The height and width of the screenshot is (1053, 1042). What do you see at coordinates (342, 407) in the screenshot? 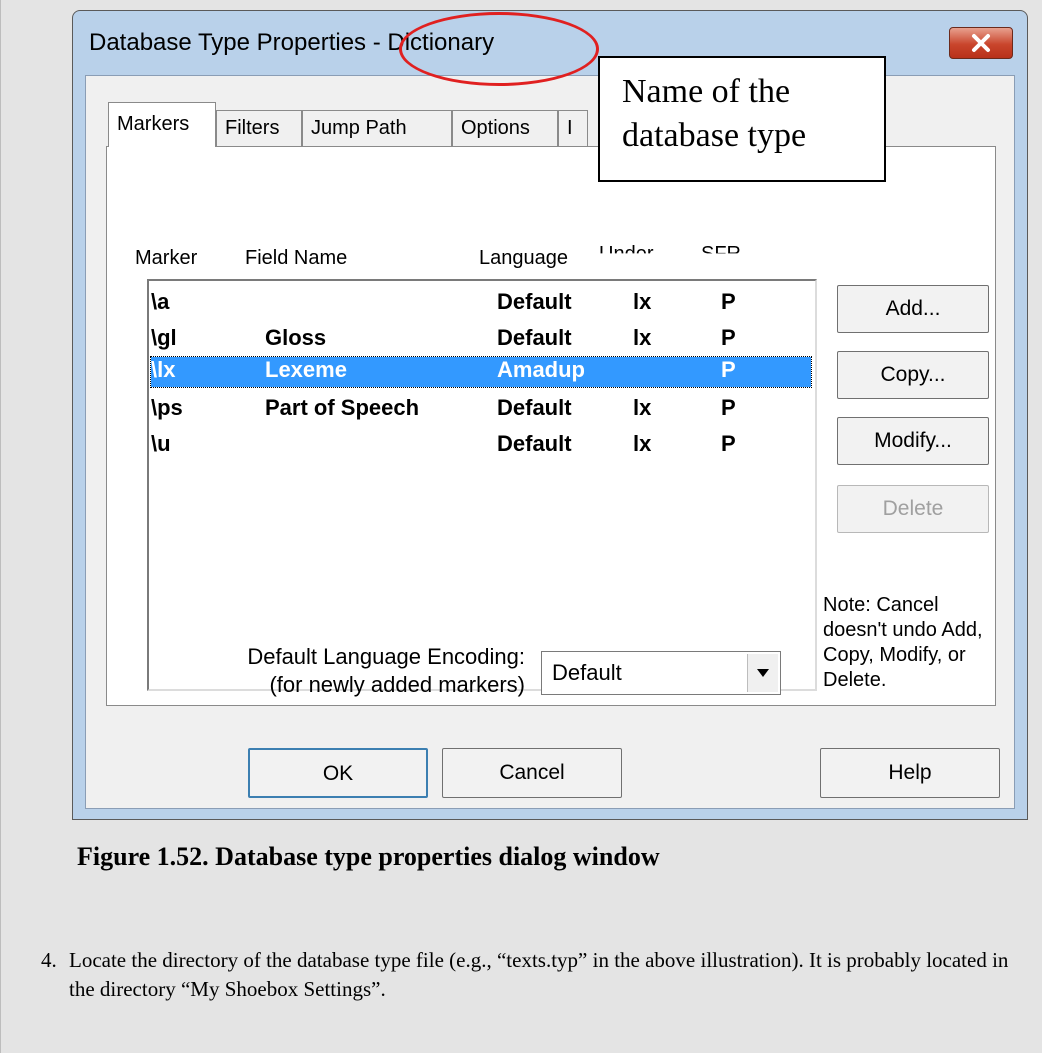
I see `field-name-cell: Part of Speech` at bounding box center [342, 407].